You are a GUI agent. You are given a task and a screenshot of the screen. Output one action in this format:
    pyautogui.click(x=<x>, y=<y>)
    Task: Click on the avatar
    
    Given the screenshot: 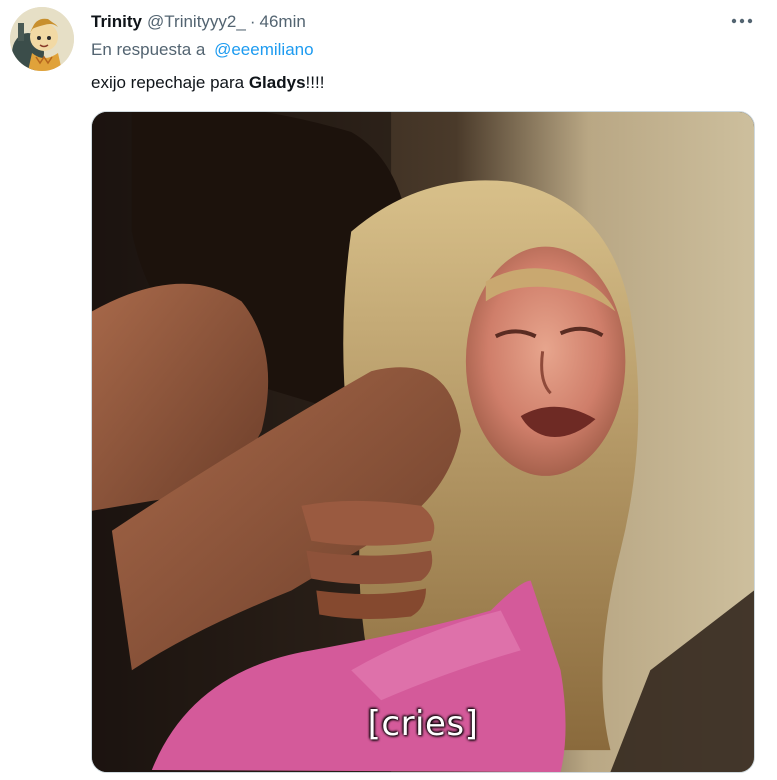 What is the action you would take?
    pyautogui.click(x=42, y=39)
    